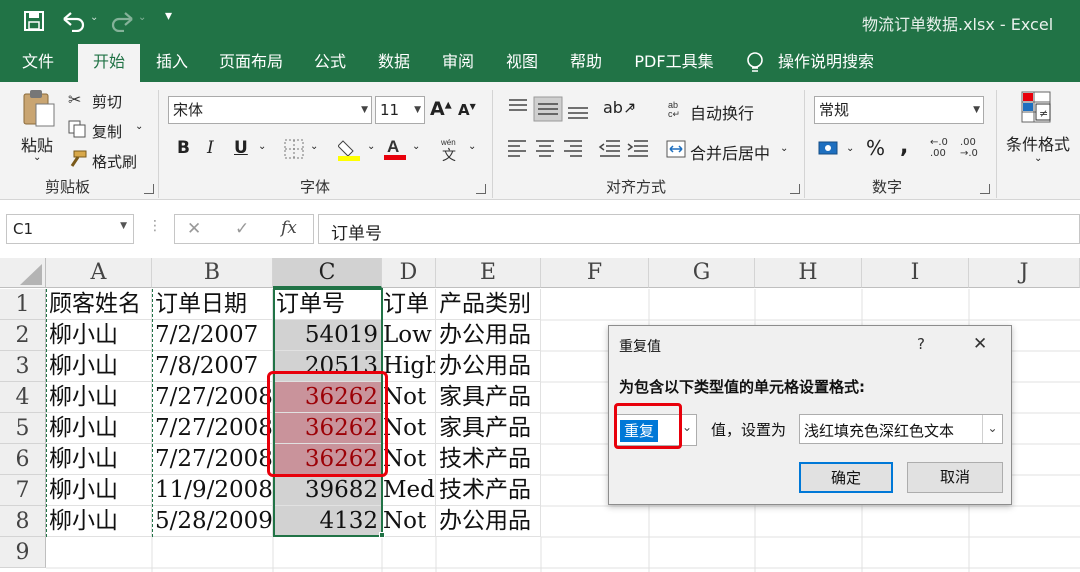 This screenshot has height=572, width=1080. Describe the element at coordinates (327, 428) in the screenshot. I see `cell-c5: 36262` at that location.